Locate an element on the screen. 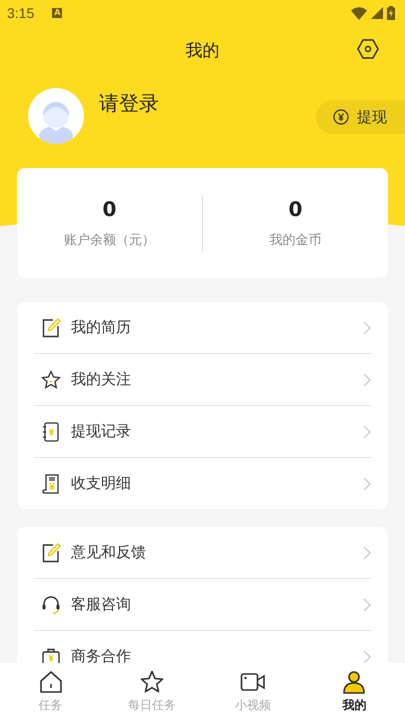 The image size is (405, 720). menu-item: 收支明细 is located at coordinates (217, 483).